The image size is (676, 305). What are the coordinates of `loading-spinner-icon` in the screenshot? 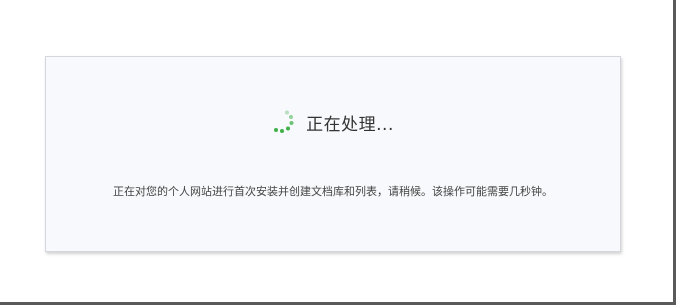 It's located at (283, 122).